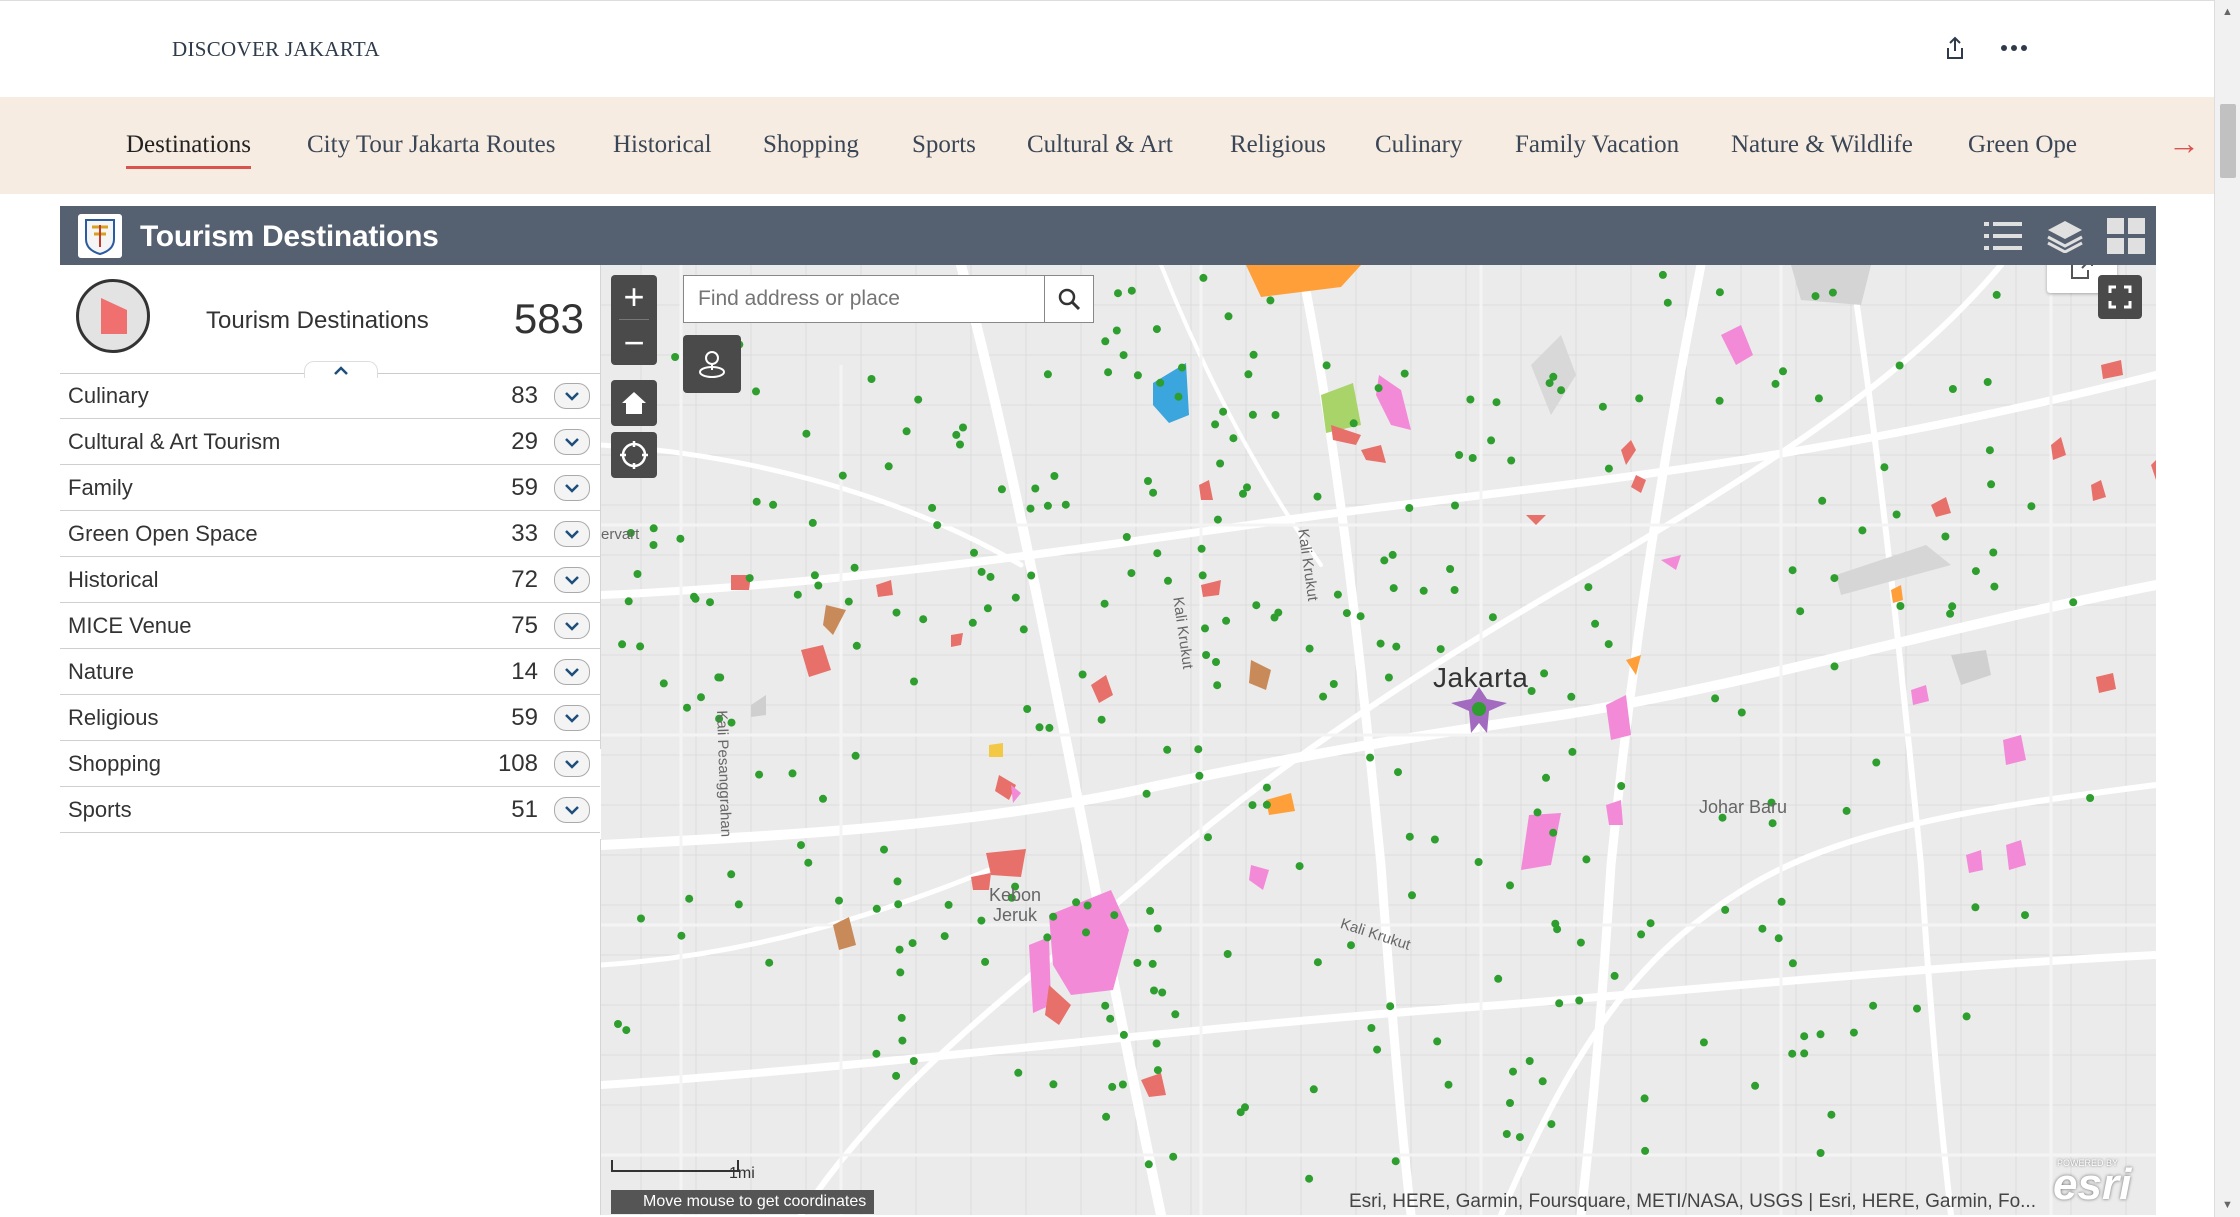  Describe the element at coordinates (634, 297) in the screenshot. I see `zoom-in-button: +` at that location.